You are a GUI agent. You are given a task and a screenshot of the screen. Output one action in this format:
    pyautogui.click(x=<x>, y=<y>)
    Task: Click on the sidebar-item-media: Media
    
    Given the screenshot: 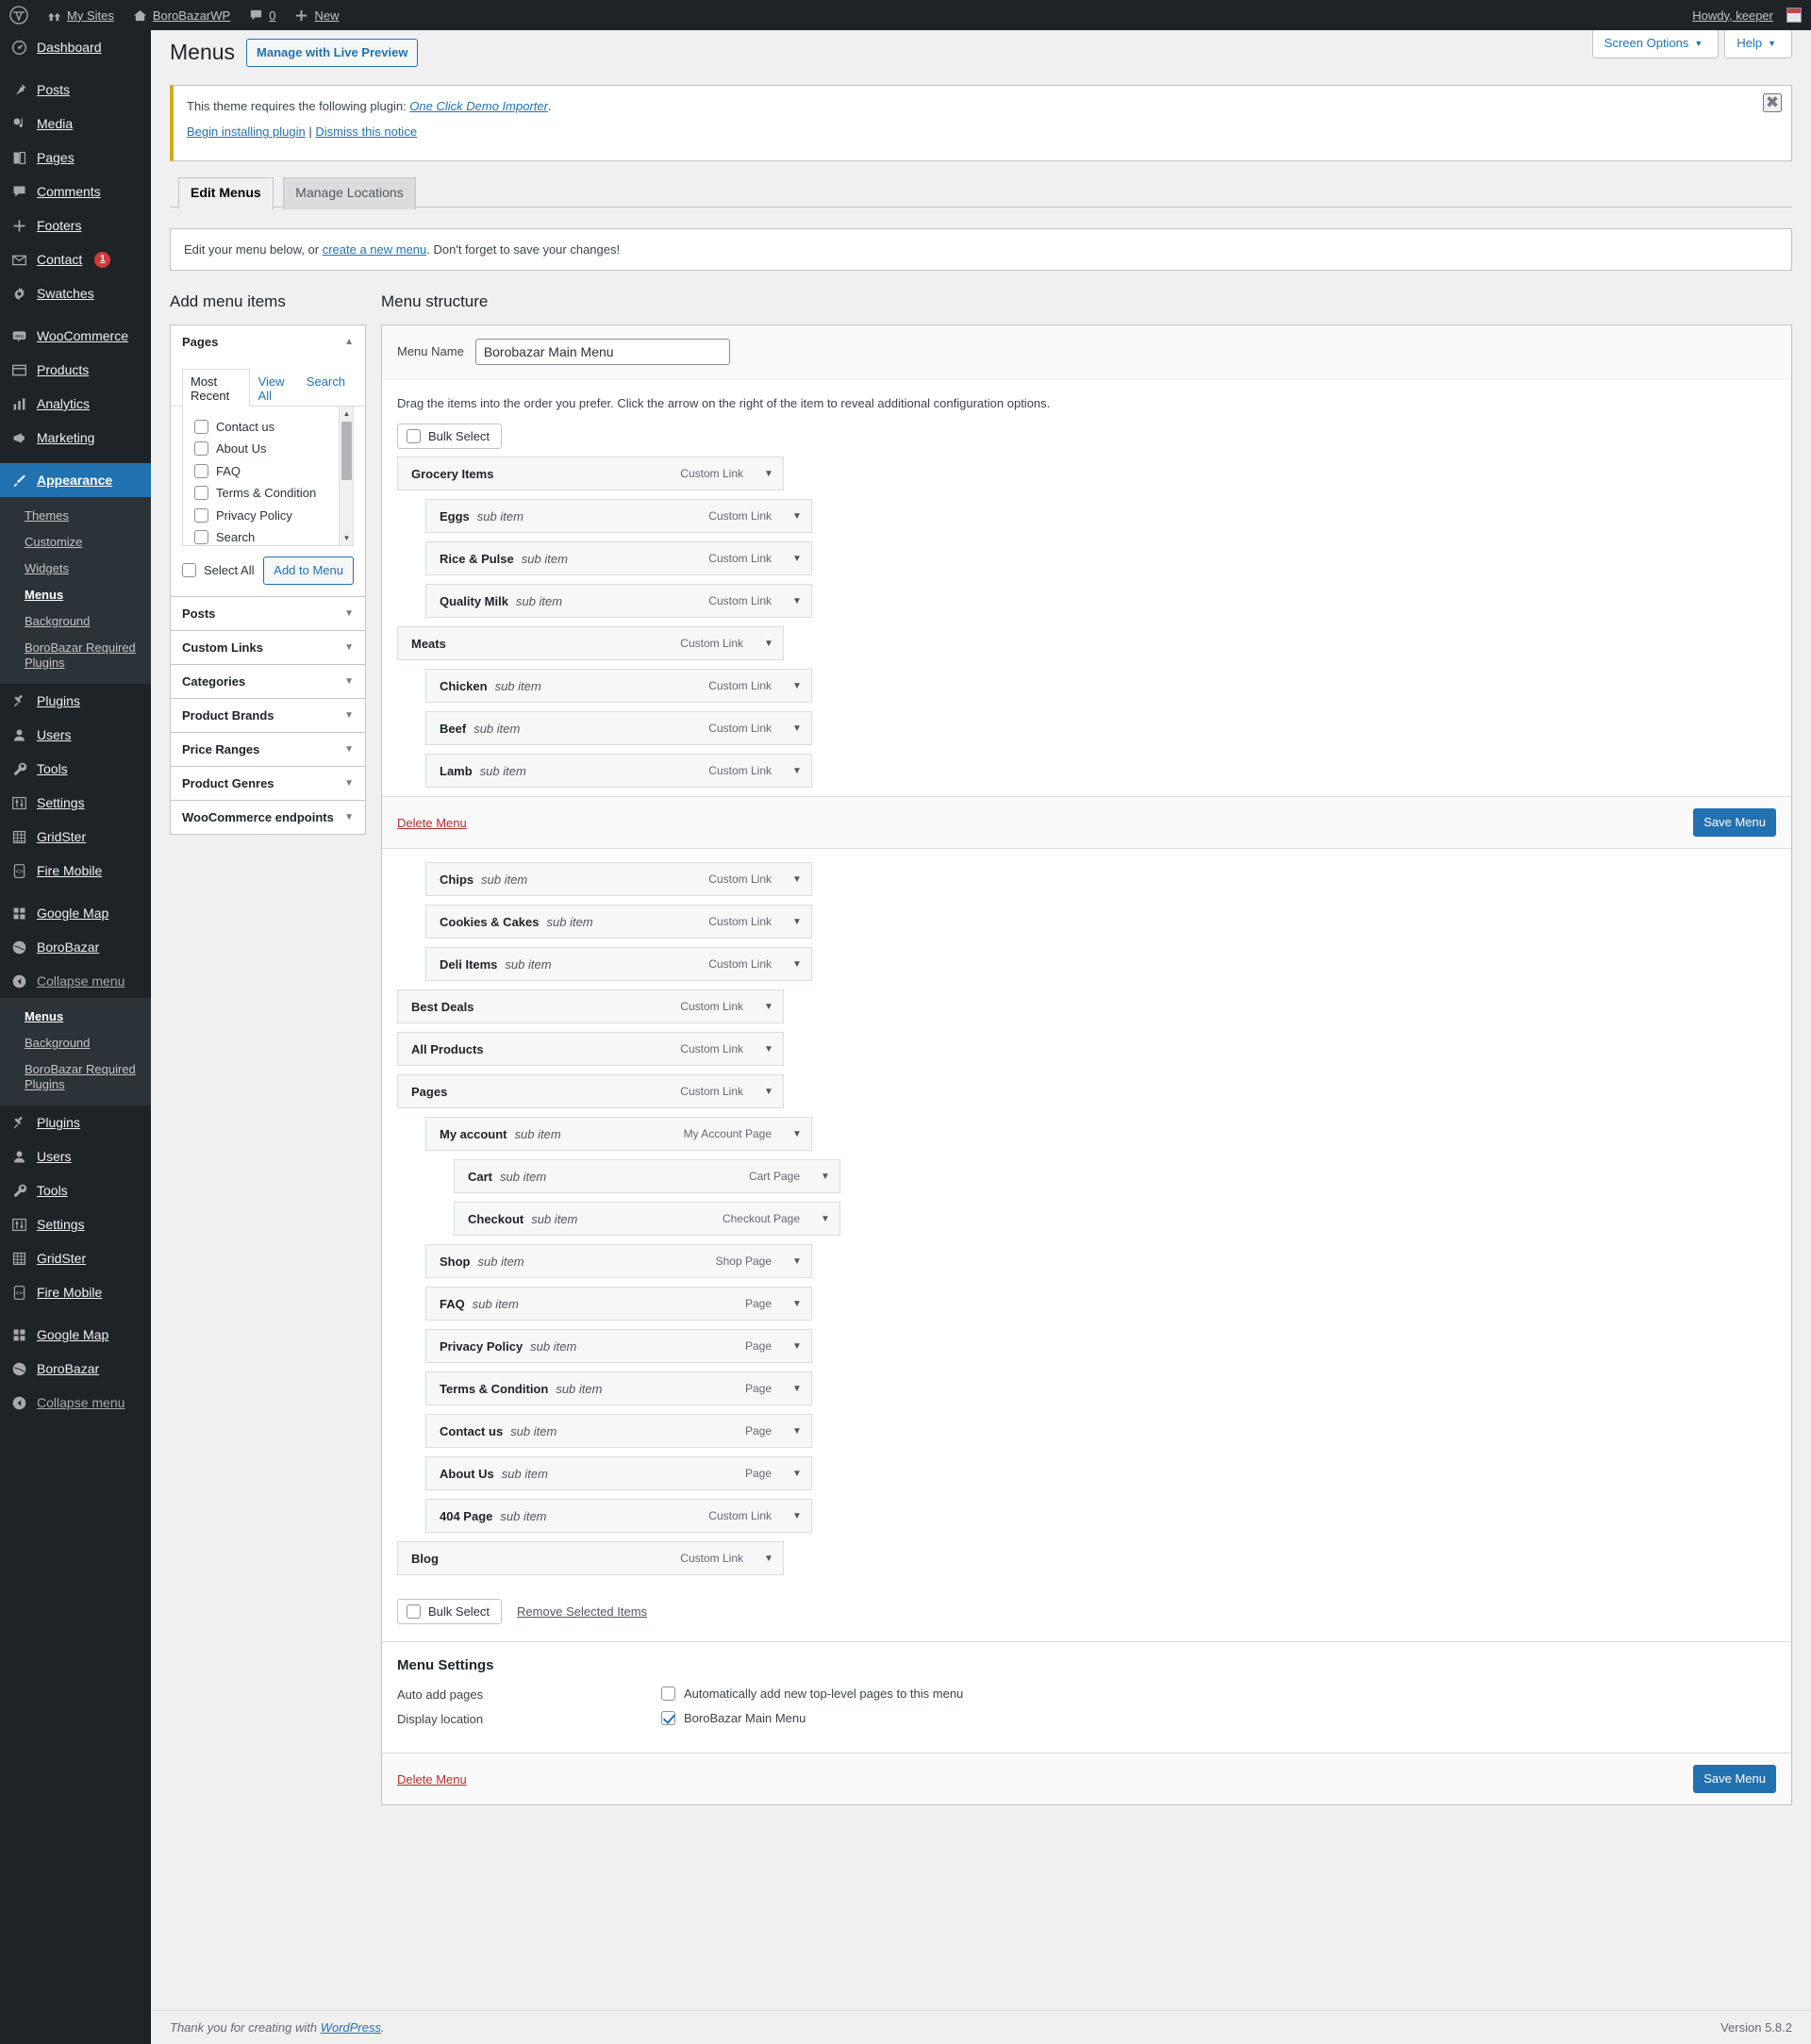 What is the action you would take?
    pyautogui.click(x=75, y=124)
    